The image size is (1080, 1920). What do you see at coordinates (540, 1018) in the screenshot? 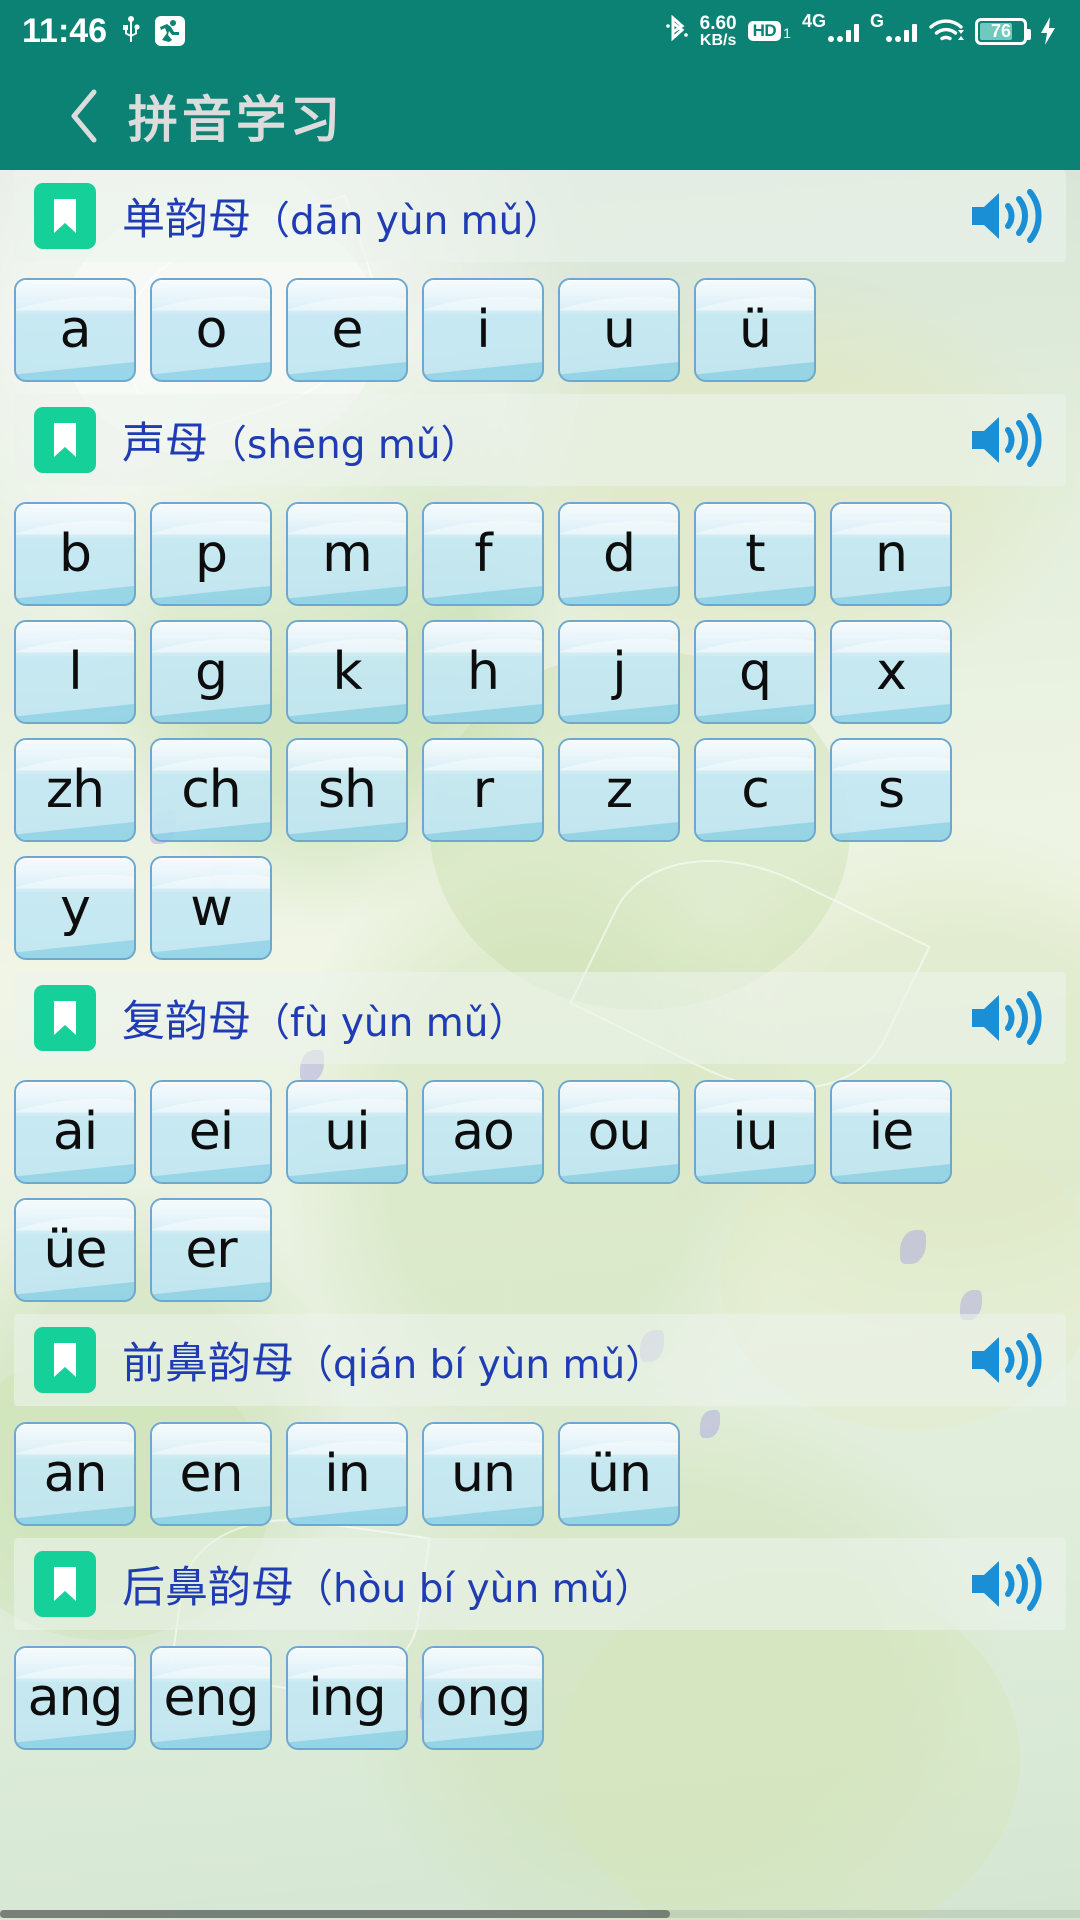
I see `section-header-compound-finals: 复韵母（fù yùn mǔ）` at bounding box center [540, 1018].